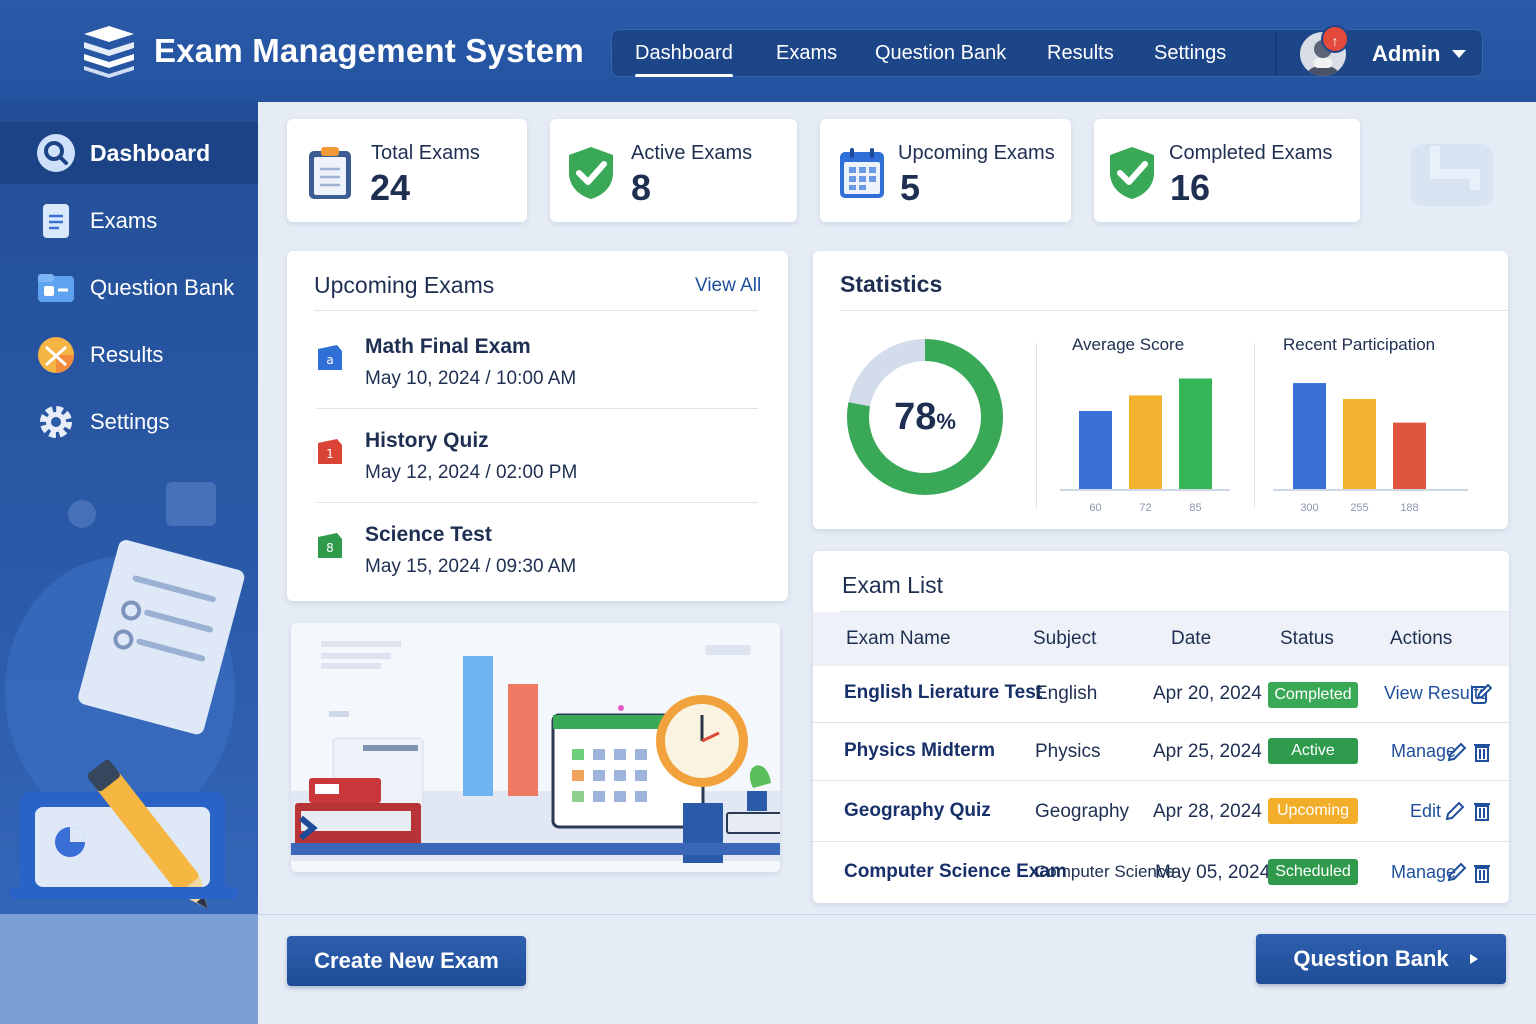  What do you see at coordinates (1190, 187) in the screenshot?
I see `stat-value: 16` at bounding box center [1190, 187].